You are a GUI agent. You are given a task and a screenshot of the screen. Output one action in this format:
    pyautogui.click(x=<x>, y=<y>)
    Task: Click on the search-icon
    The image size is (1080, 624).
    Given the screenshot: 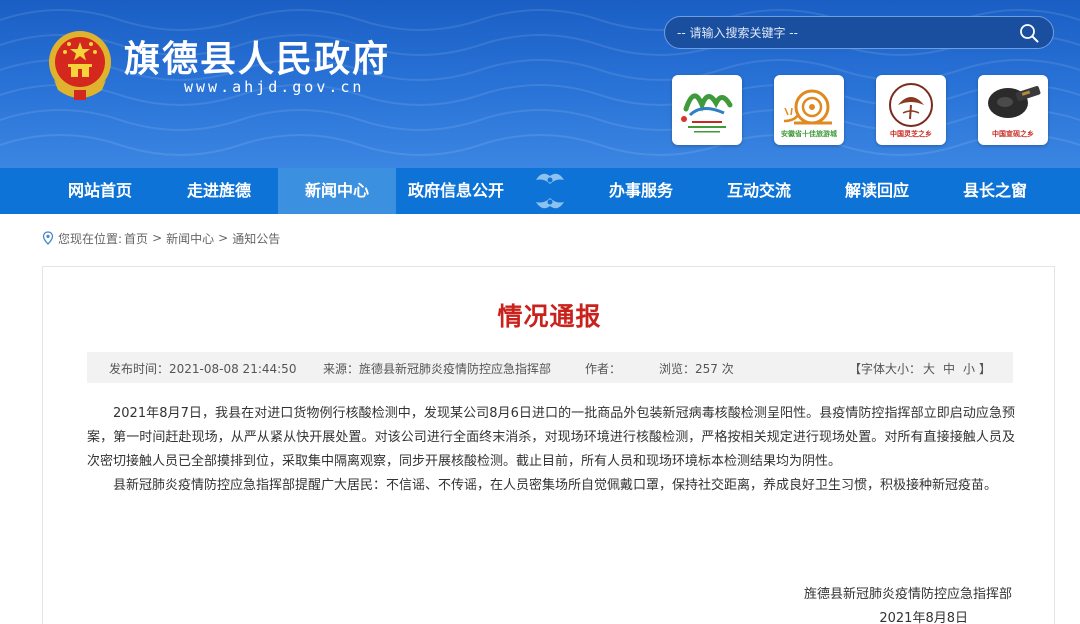 What is the action you would take?
    pyautogui.click(x=1029, y=33)
    